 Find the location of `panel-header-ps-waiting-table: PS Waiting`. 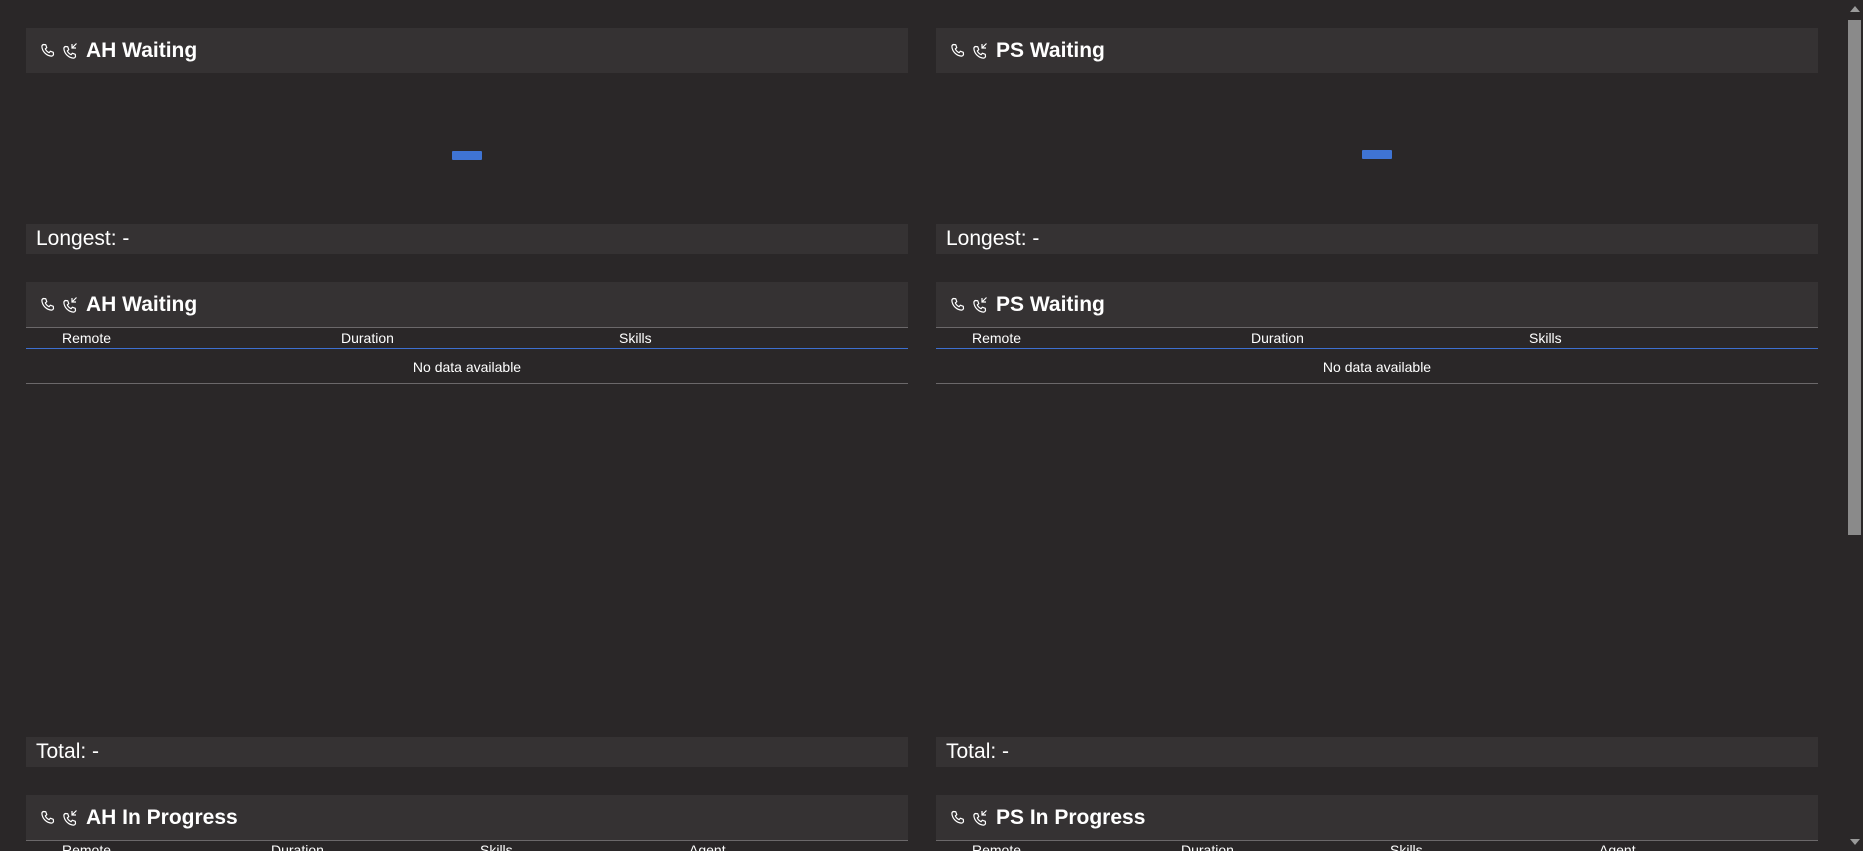

panel-header-ps-waiting-table: PS Waiting is located at coordinates (1377, 304).